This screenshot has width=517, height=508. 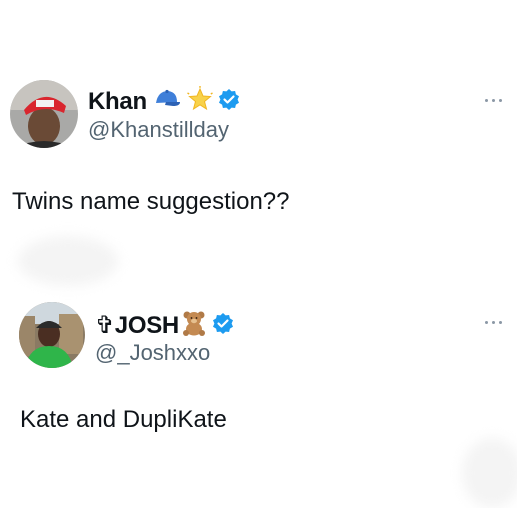 I want to click on post-text: Kate and DupliKate, so click(x=123, y=419).